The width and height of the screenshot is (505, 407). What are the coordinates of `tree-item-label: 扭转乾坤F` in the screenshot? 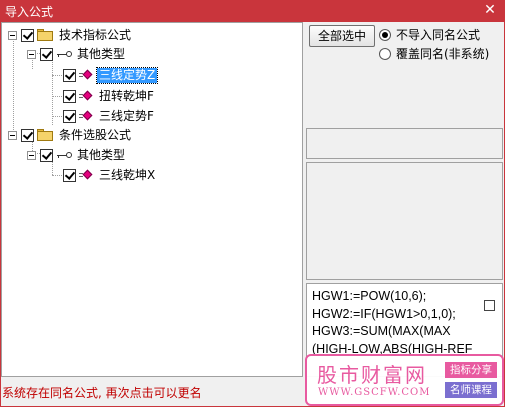 It's located at (126, 95).